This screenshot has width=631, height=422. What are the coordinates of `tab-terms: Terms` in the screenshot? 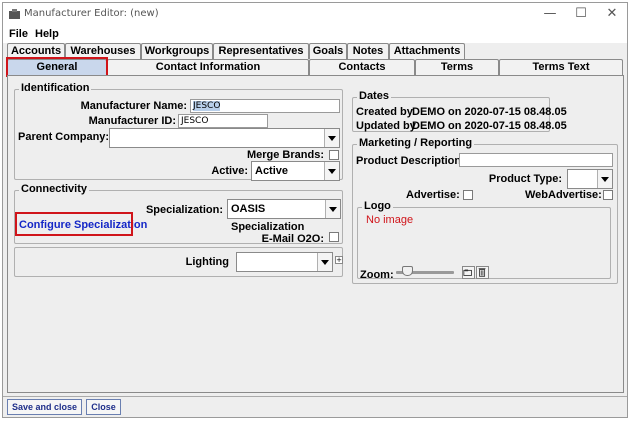 It's located at (457, 67).